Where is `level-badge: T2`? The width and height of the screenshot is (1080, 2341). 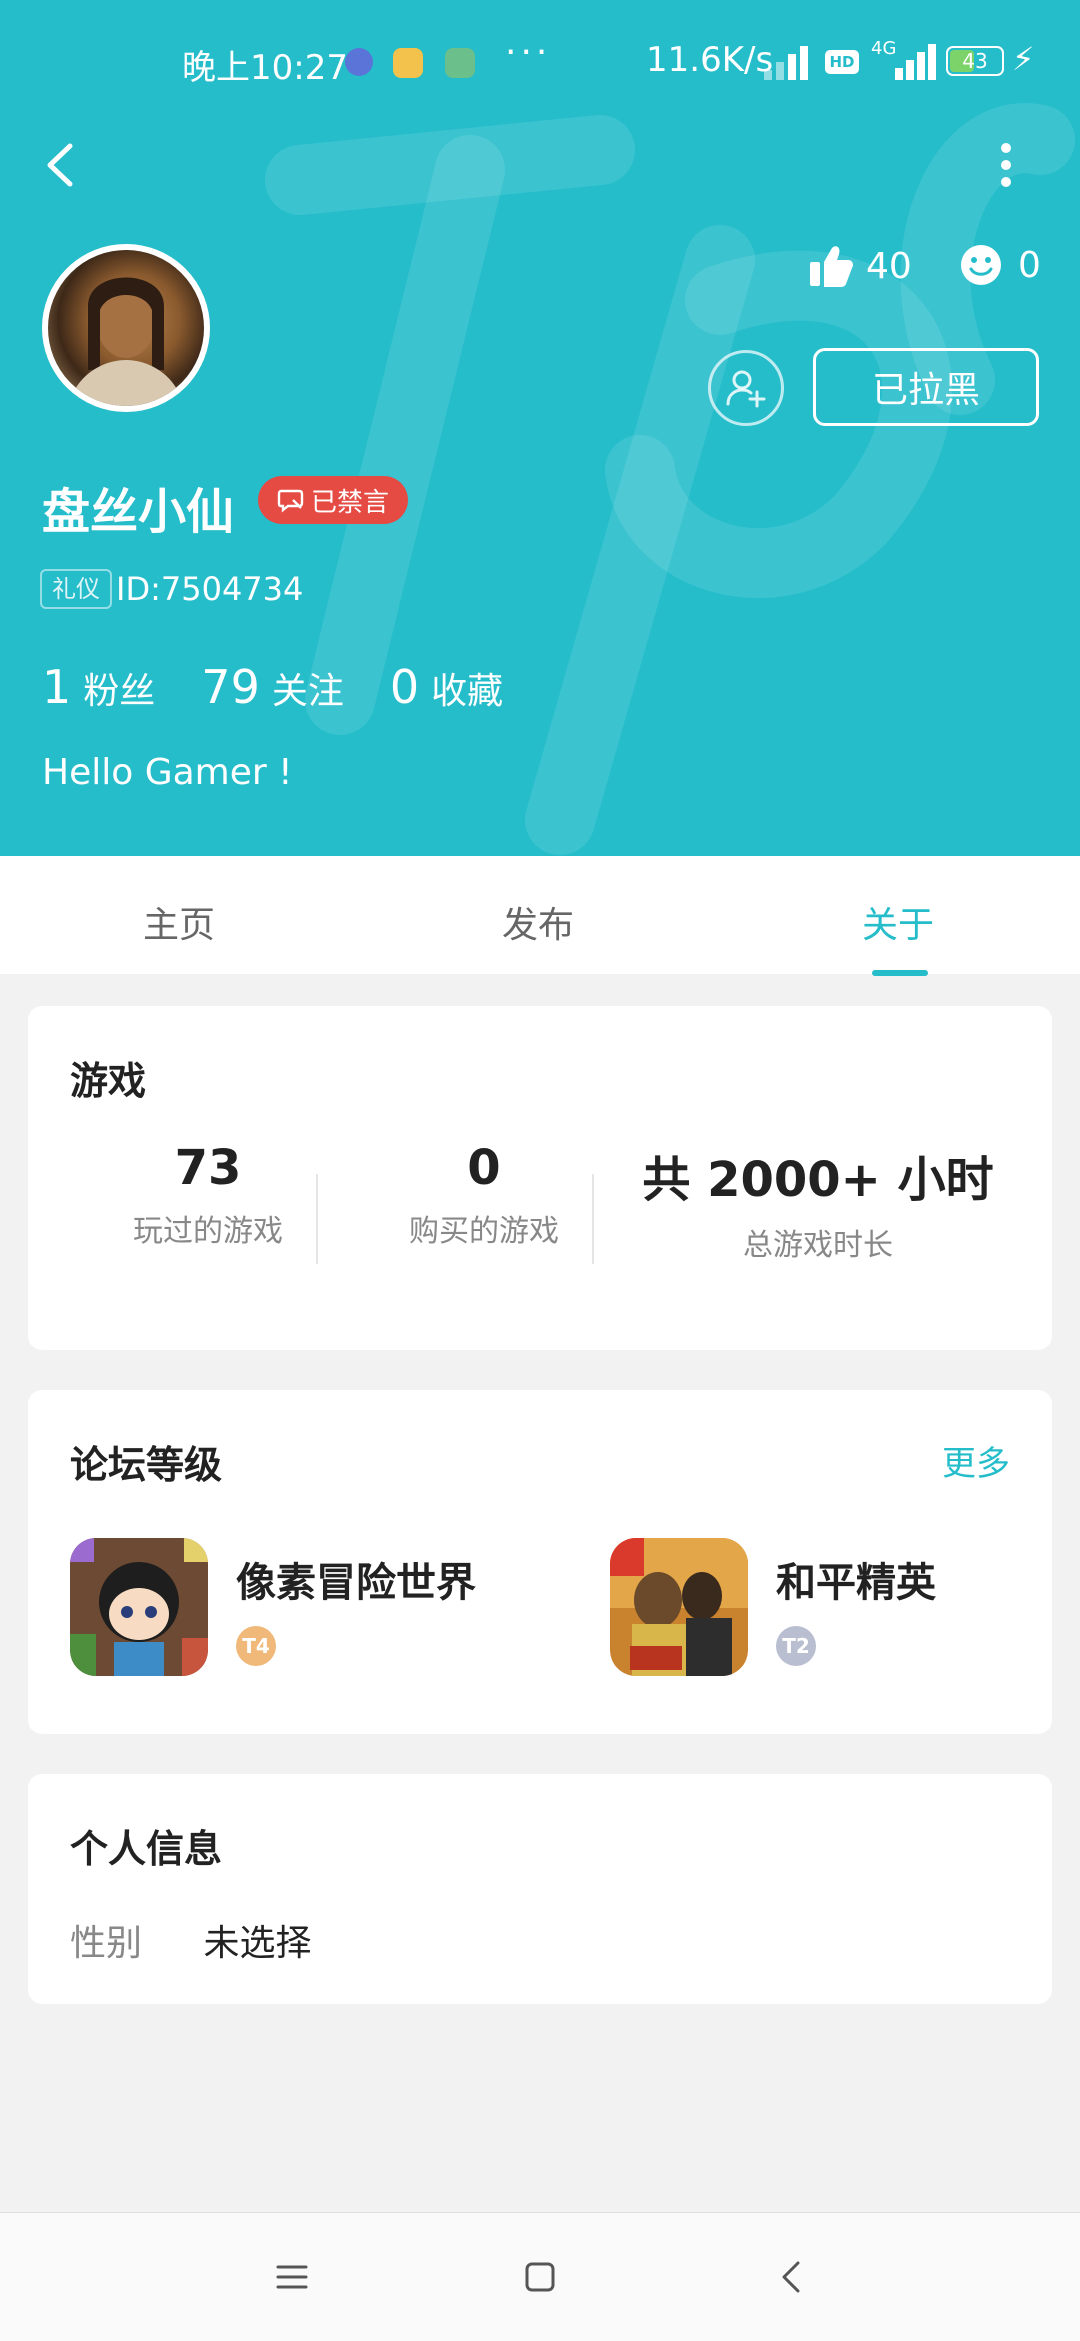 level-badge: T2 is located at coordinates (796, 1646).